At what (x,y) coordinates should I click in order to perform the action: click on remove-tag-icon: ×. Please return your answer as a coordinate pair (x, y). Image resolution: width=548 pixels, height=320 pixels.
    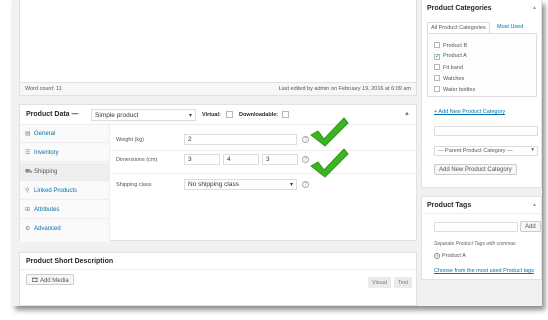
    Looking at the image, I should click on (437, 256).